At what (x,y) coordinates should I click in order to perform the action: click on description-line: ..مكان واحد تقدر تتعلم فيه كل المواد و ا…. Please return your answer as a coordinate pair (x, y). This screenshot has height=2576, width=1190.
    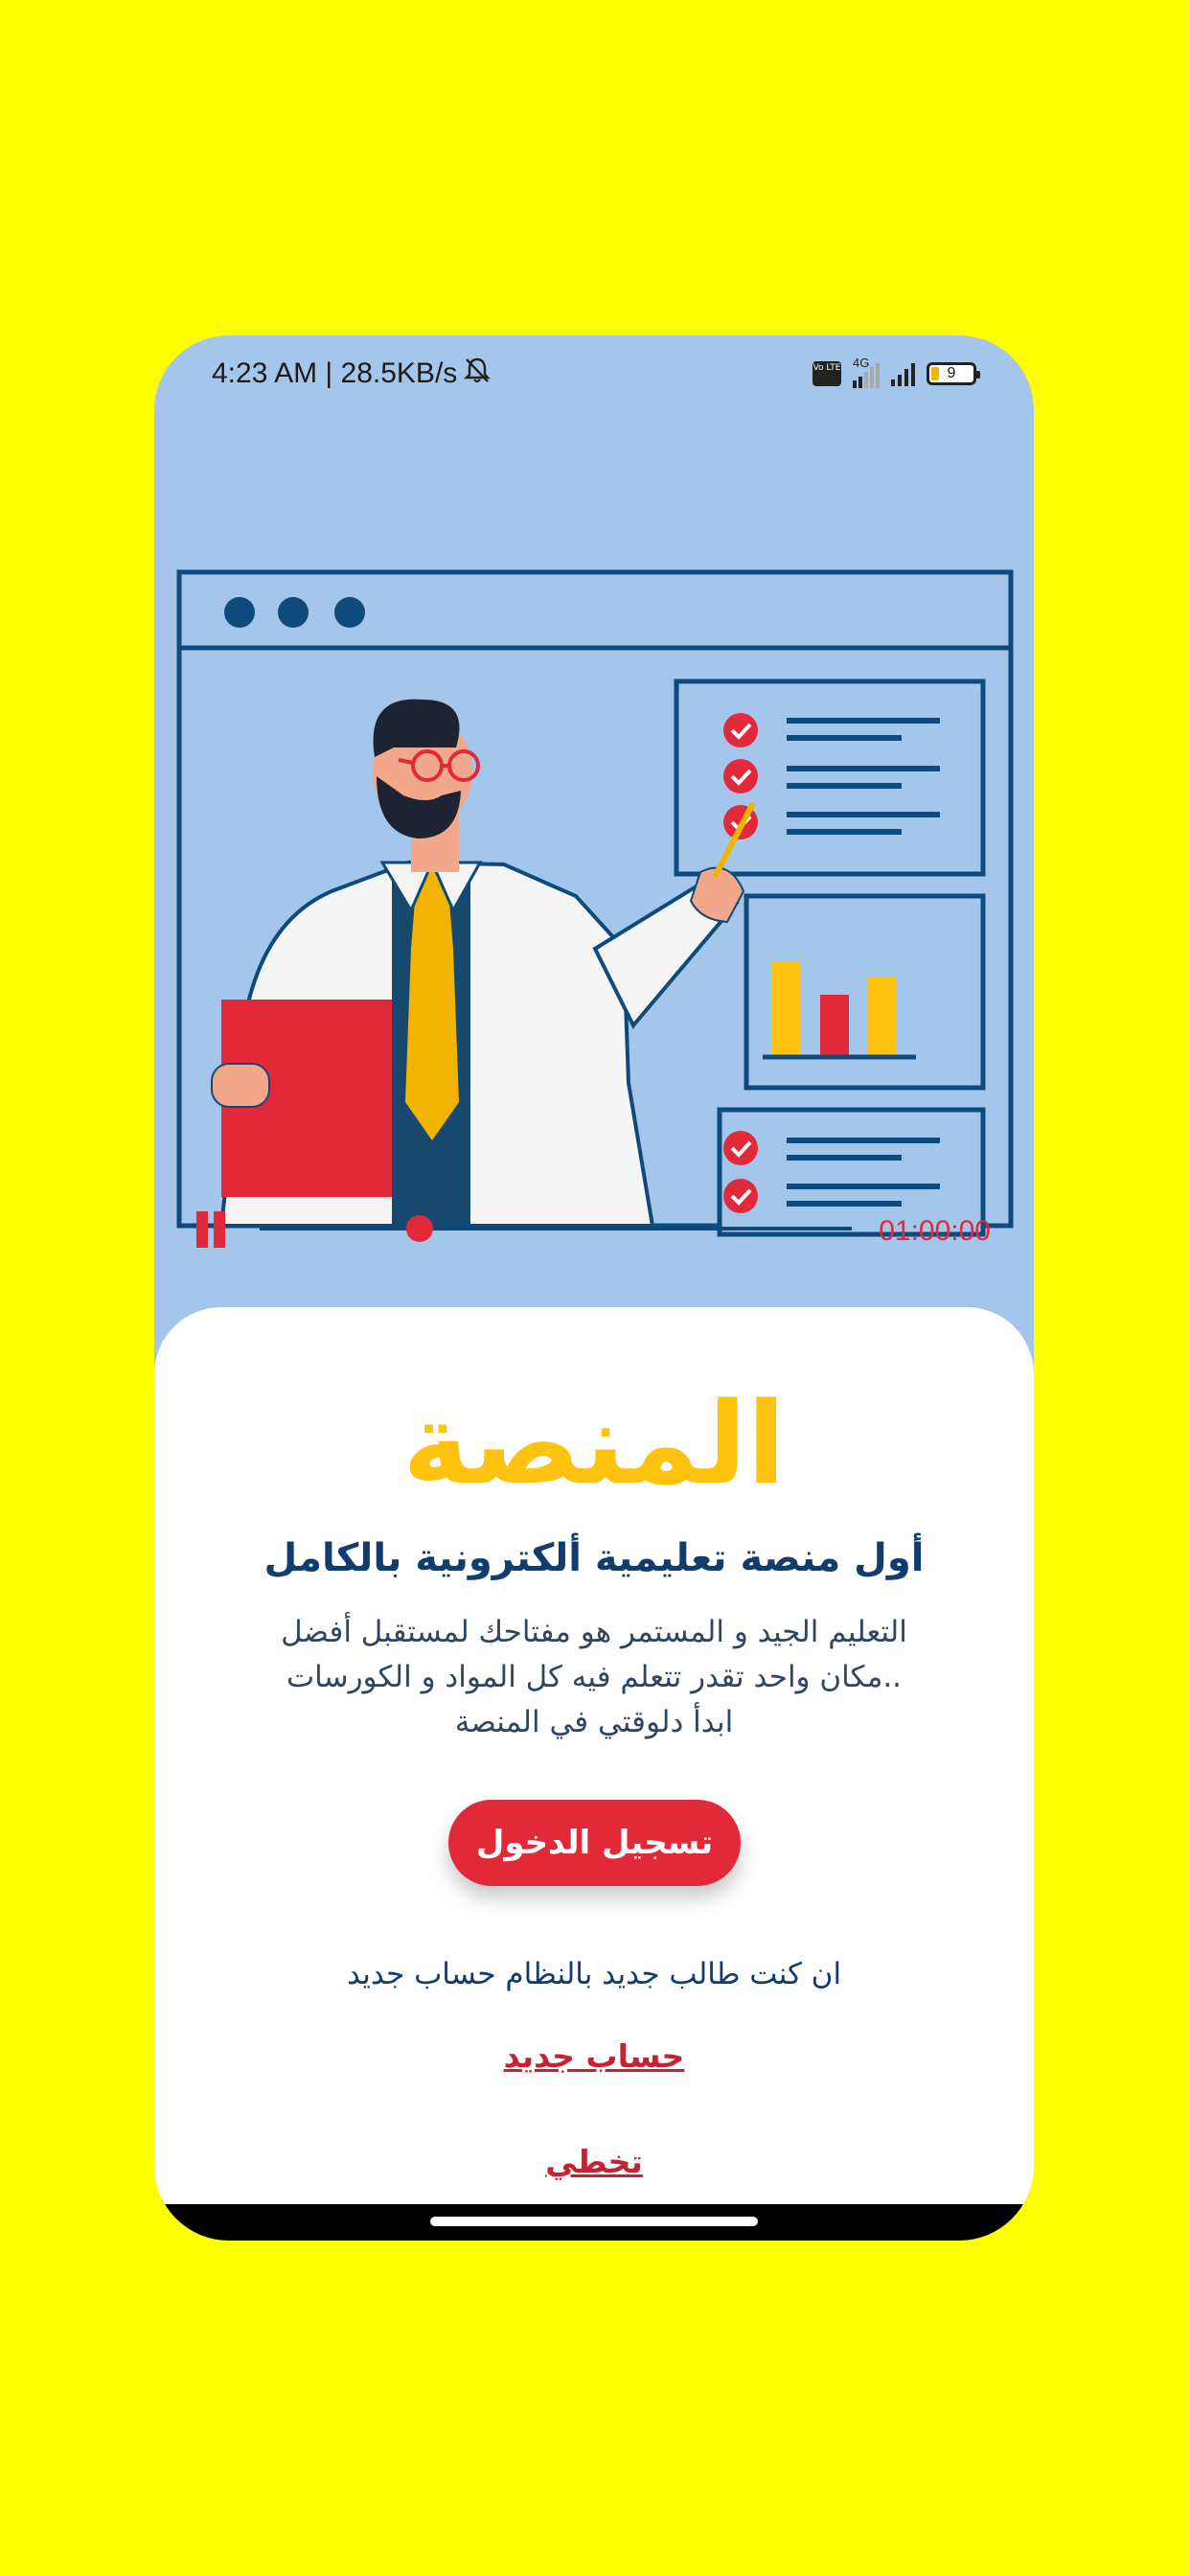
    Looking at the image, I should click on (594, 1677).